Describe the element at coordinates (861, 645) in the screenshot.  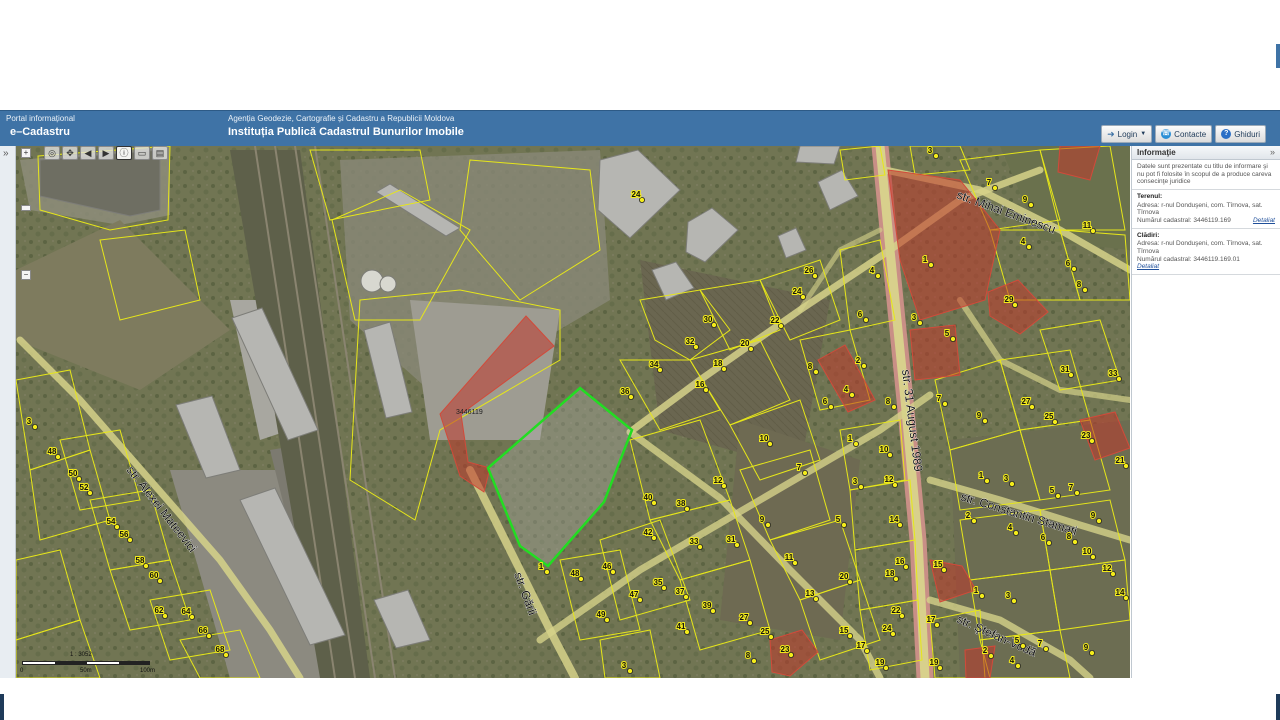
I see `house-number-label: 17` at that location.